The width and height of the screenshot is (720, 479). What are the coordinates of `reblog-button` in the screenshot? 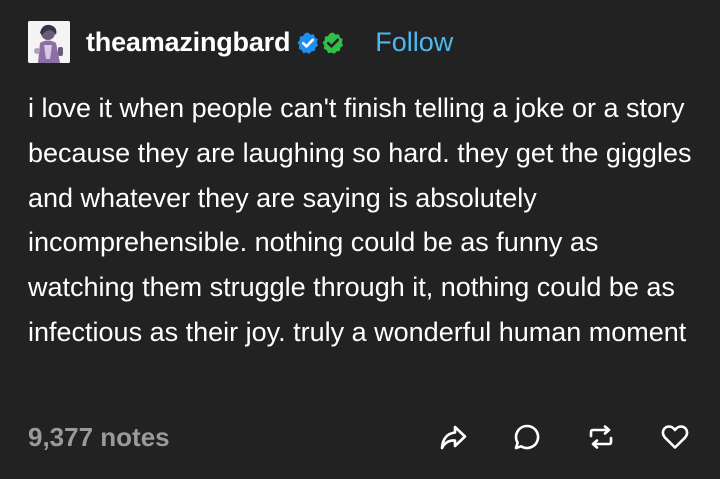 It's located at (601, 437).